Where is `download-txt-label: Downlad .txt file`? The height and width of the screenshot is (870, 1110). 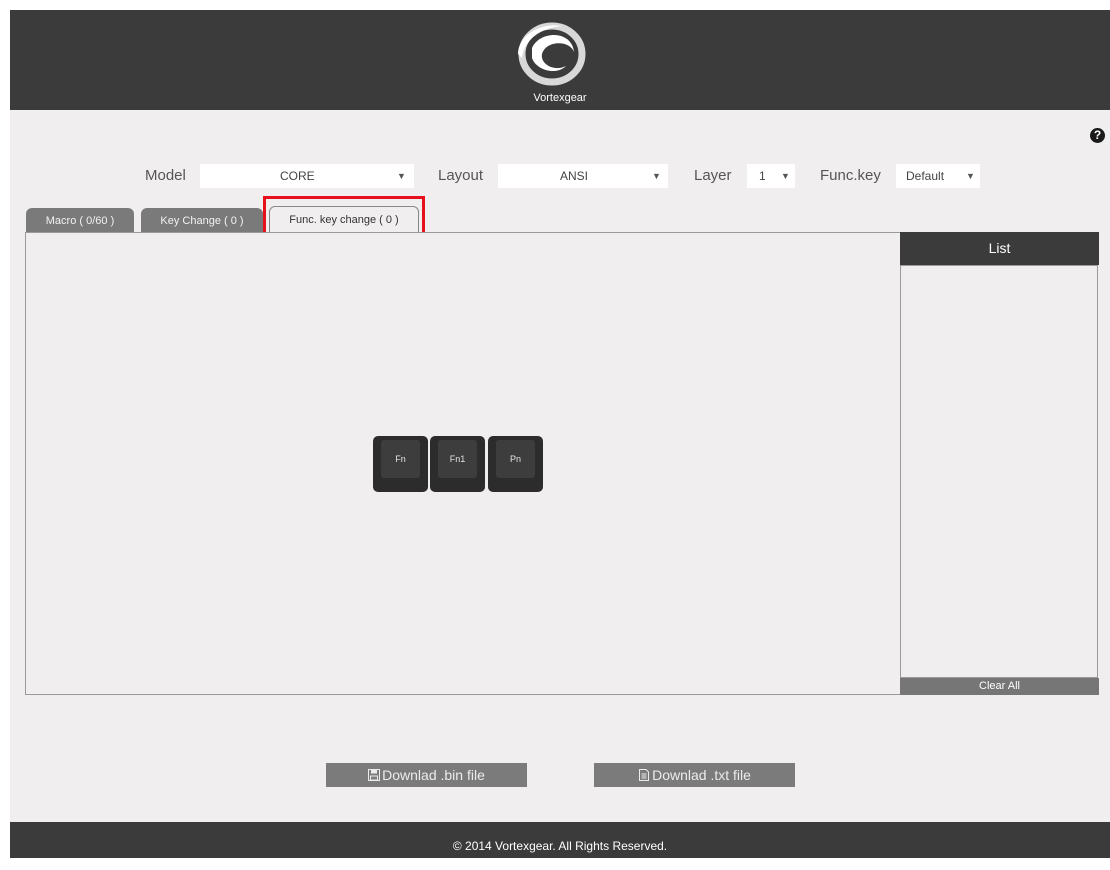
download-txt-label: Downlad .txt file is located at coordinates (701, 775).